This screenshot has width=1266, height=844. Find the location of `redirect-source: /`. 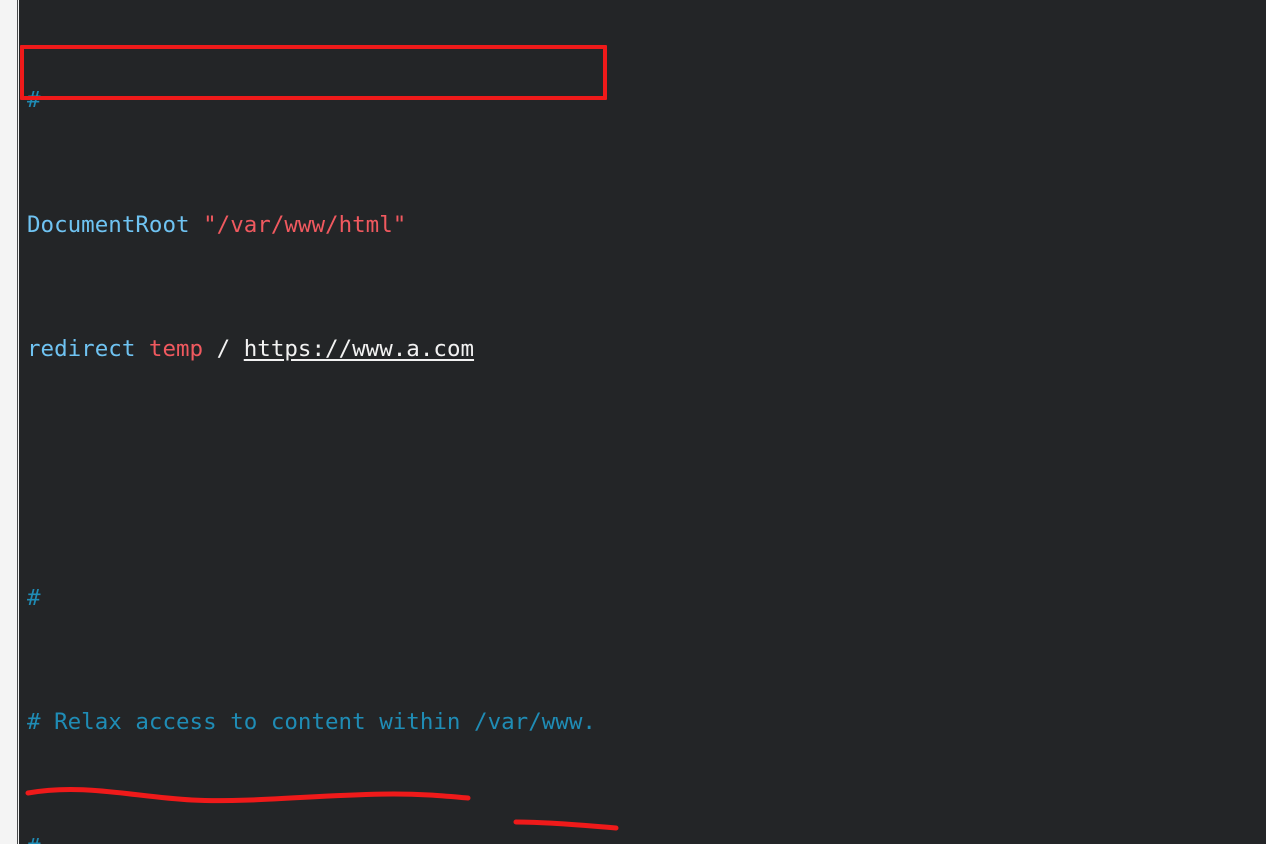

redirect-source: / is located at coordinates (223, 349).